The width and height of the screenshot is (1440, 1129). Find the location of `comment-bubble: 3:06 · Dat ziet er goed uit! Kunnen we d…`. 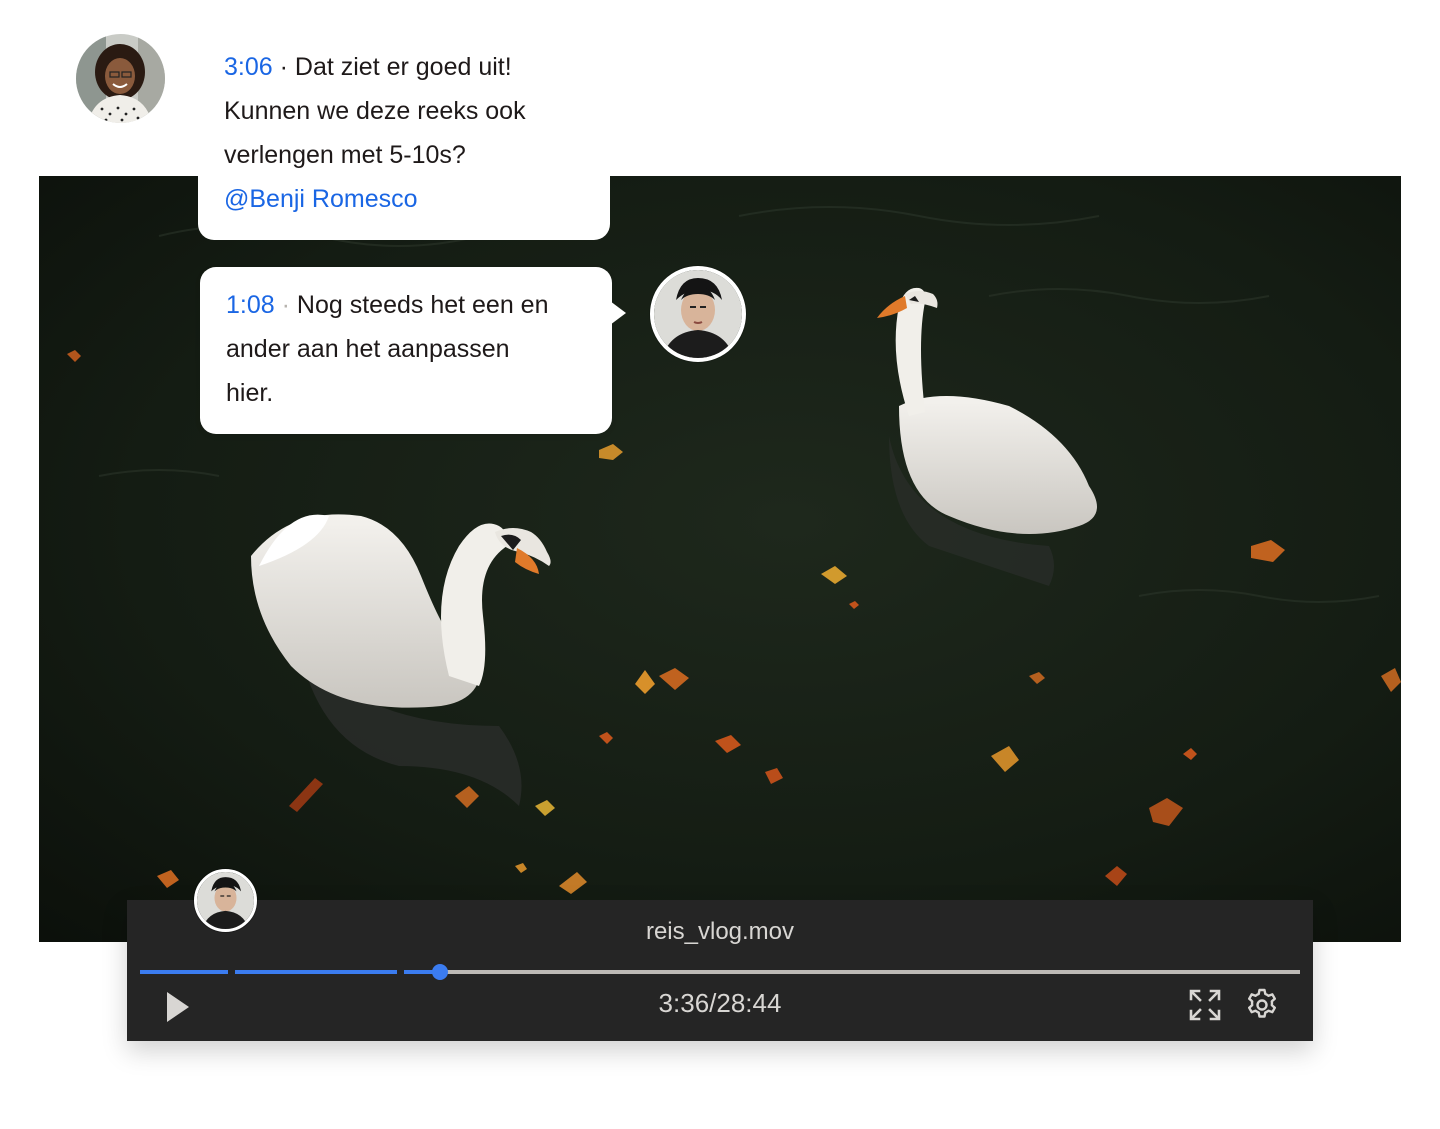

comment-bubble: 3:06 · Dat ziet er goed uit! Kunnen we d… is located at coordinates (404, 142).